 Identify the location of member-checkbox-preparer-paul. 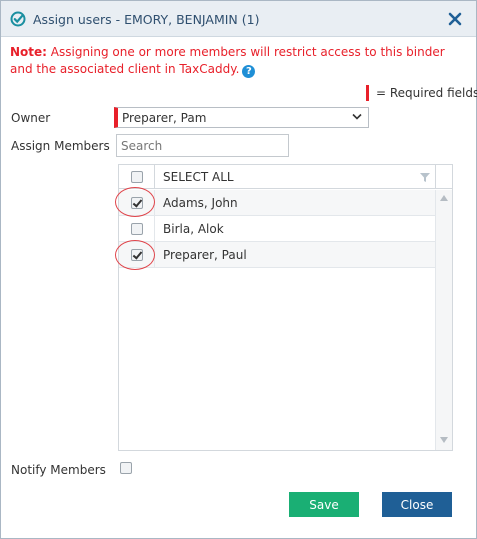
(137, 255).